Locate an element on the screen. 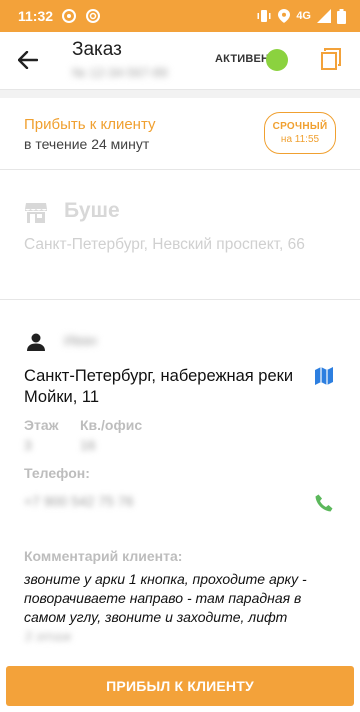  apartment-value: 16 is located at coordinates (88, 445).